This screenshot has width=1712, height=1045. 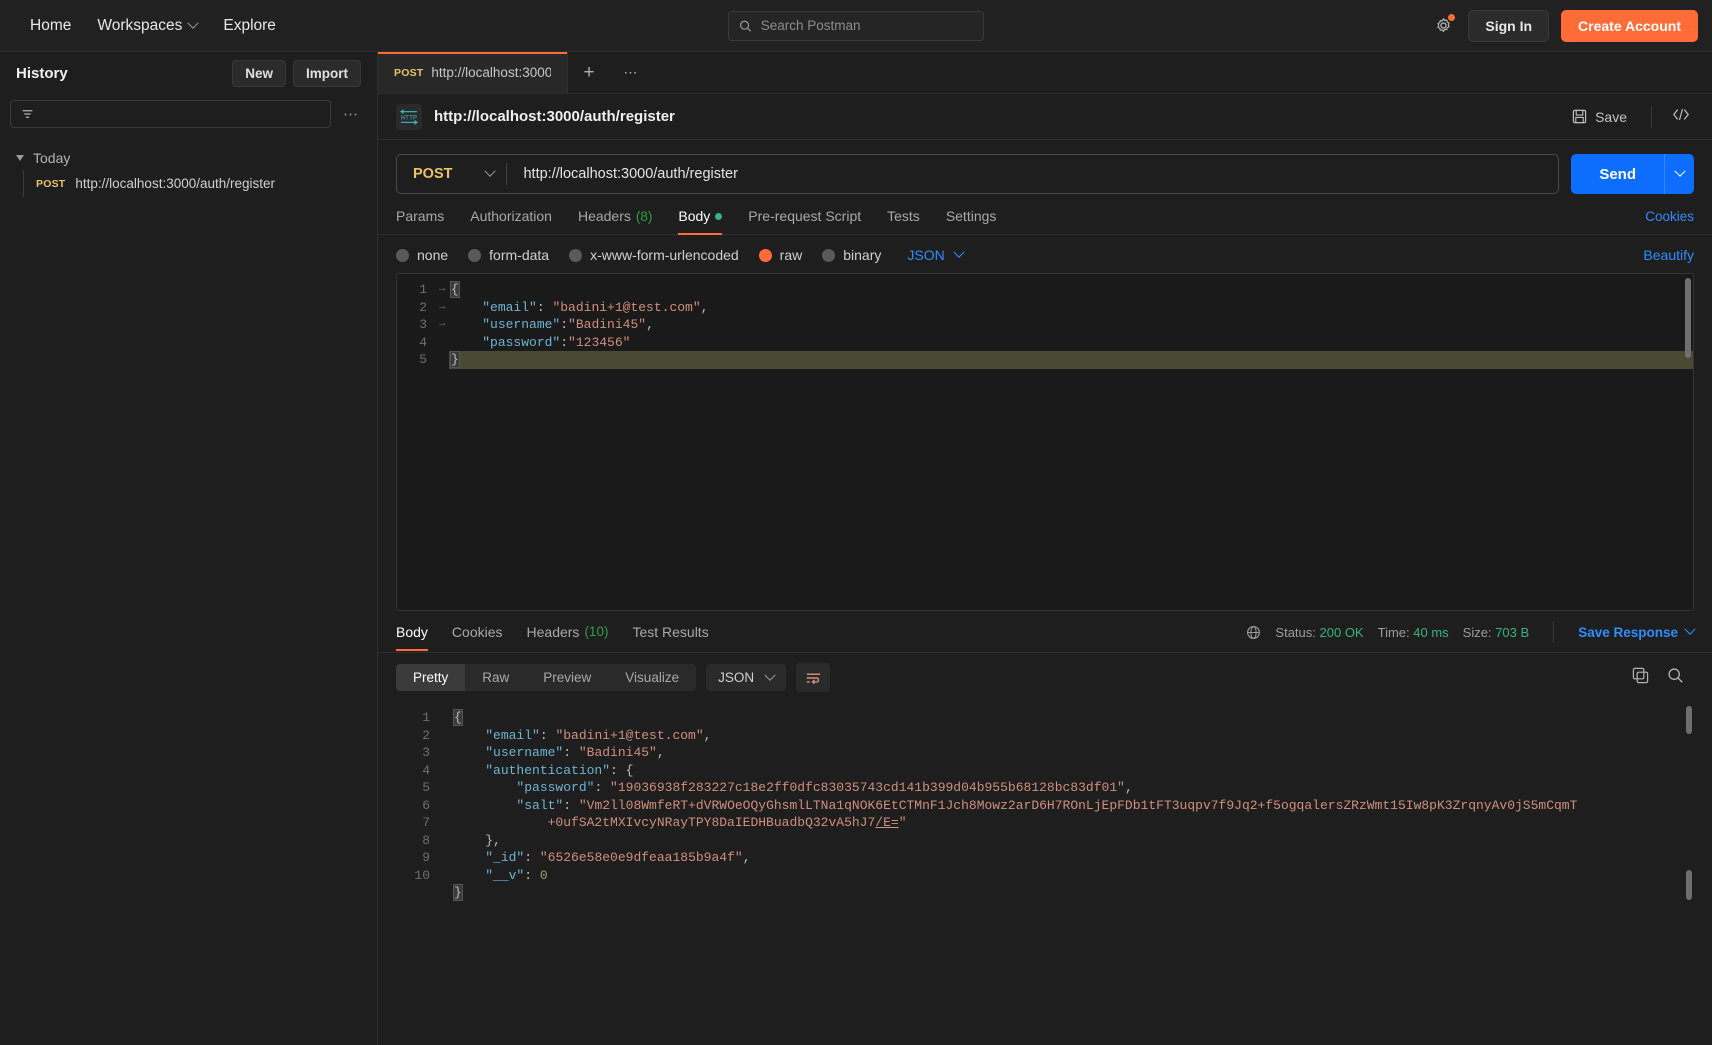 I want to click on search-response-button, so click(x=1675, y=678).